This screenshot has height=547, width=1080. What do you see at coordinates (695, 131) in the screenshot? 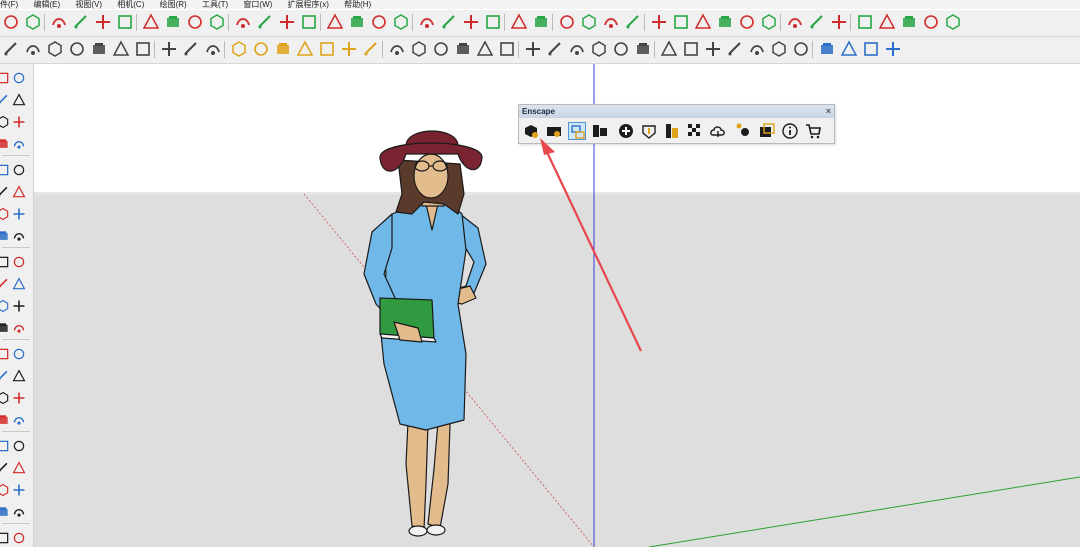
I see `material-editor-icon` at bounding box center [695, 131].